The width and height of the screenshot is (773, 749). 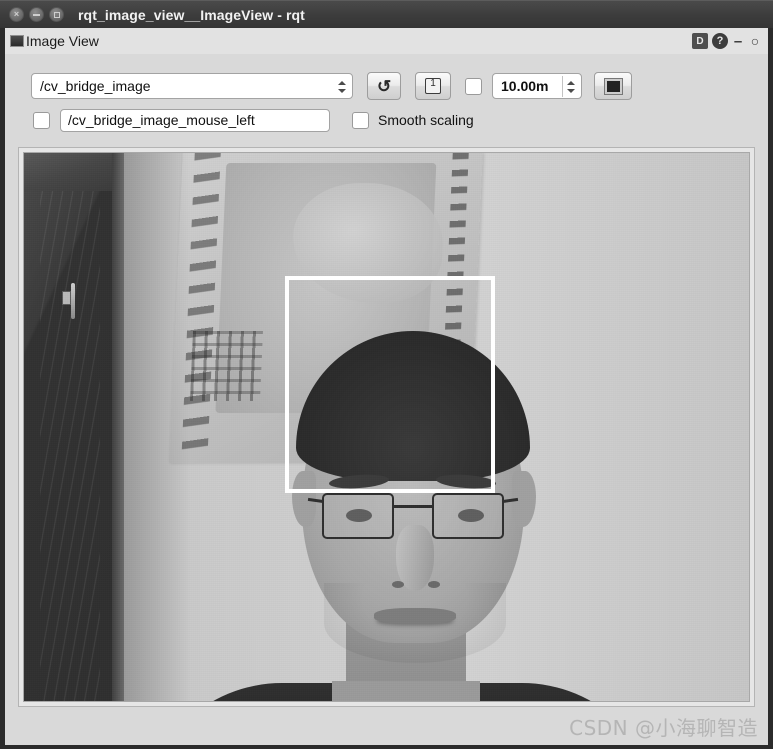 I want to click on close-window-button: ×, so click(x=16, y=14).